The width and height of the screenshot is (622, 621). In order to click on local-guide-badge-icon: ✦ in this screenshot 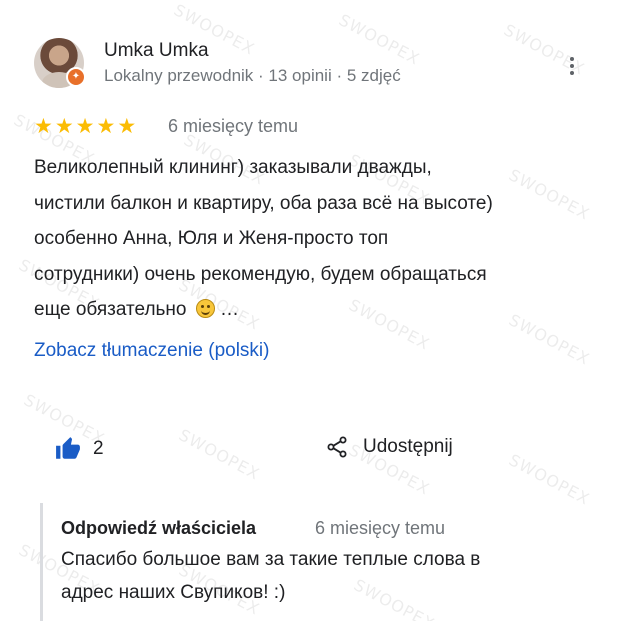, I will do `click(76, 77)`.